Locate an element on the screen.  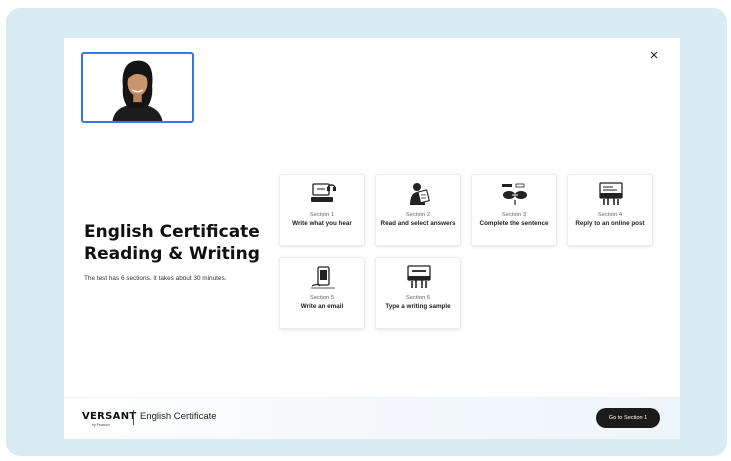
product-name: English Certificate is located at coordinates (178, 416).